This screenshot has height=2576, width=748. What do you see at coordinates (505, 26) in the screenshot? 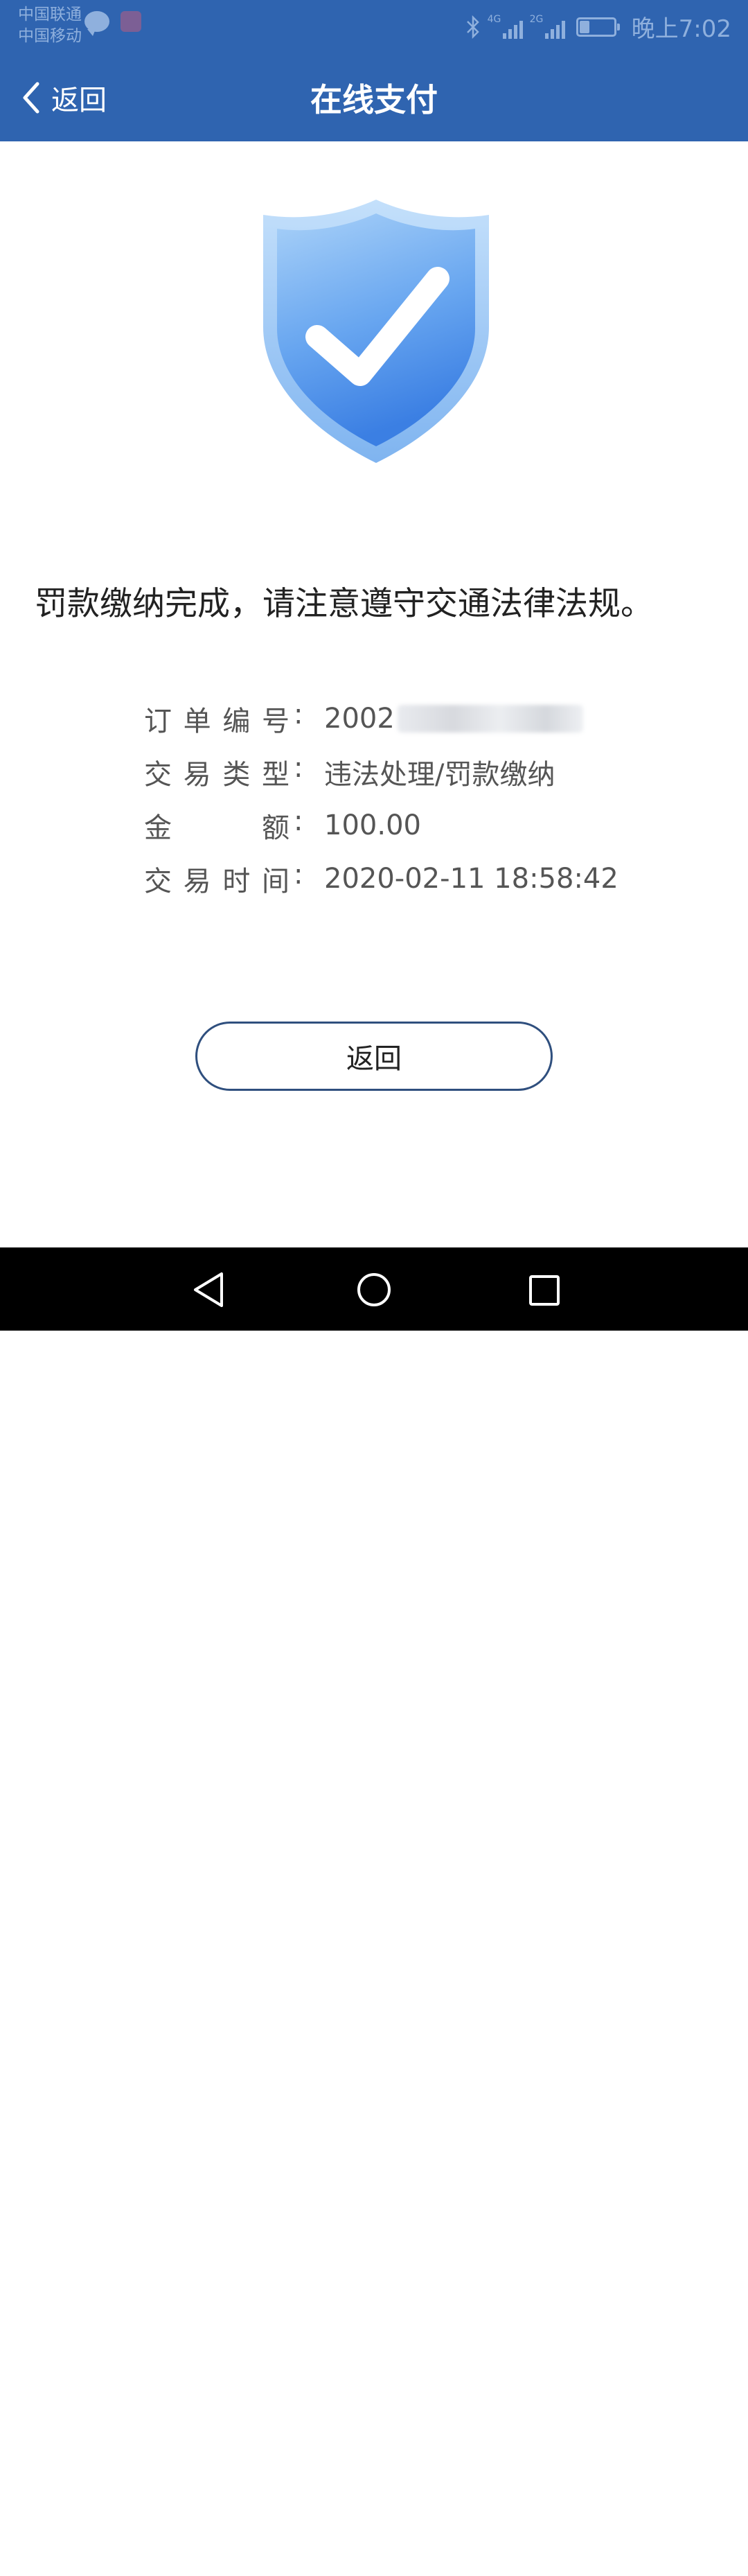
I see `signal-strength-1-icon: 4G` at bounding box center [505, 26].